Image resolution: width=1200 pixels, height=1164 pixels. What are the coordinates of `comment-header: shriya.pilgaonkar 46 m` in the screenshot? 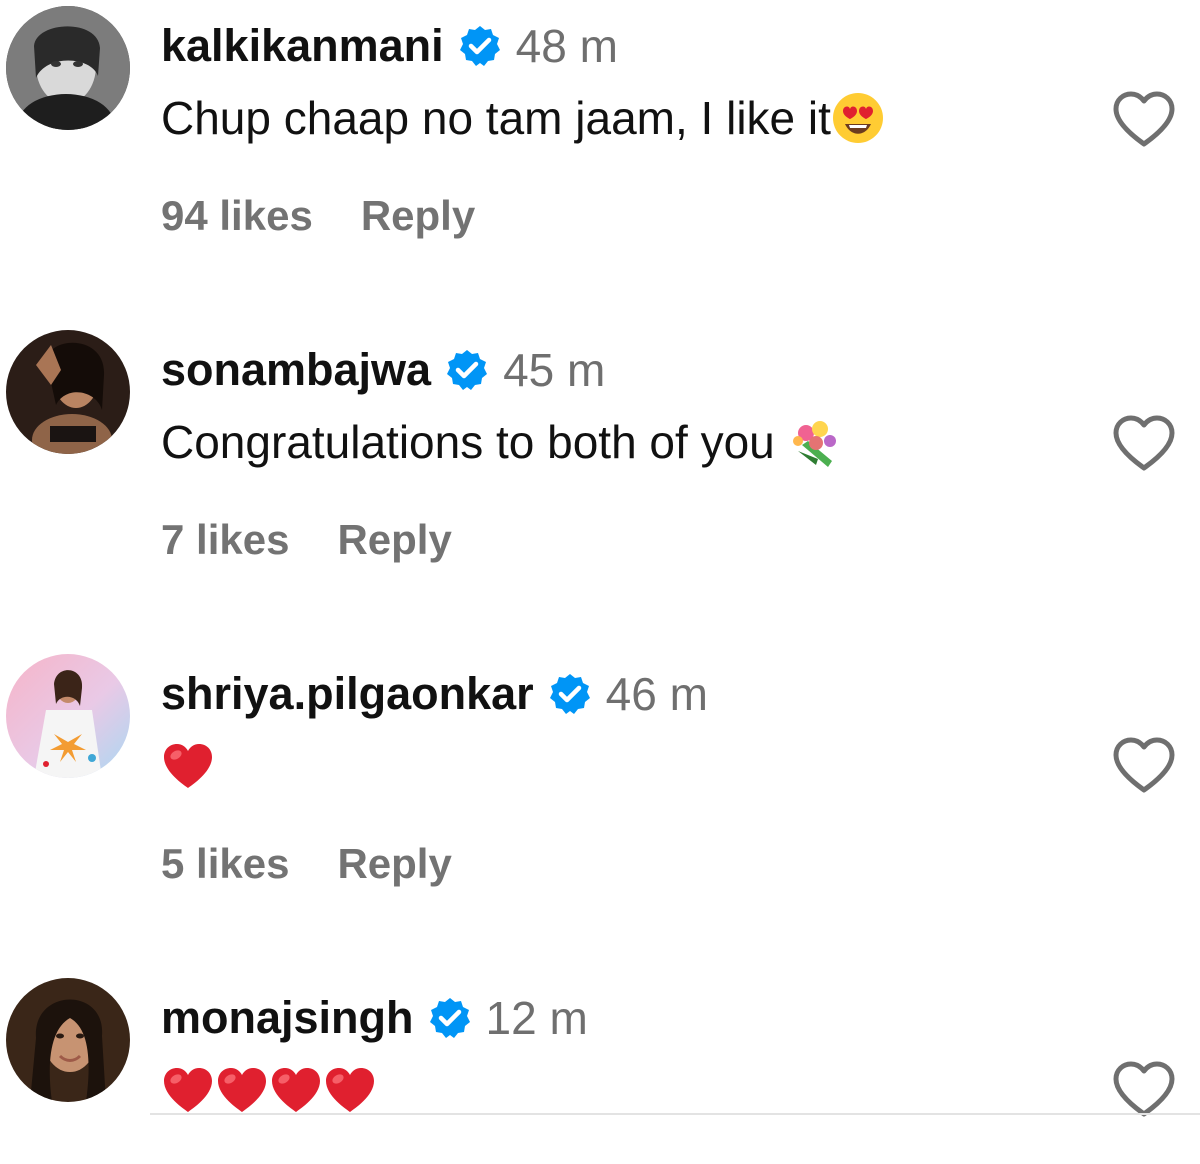 It's located at (434, 694).